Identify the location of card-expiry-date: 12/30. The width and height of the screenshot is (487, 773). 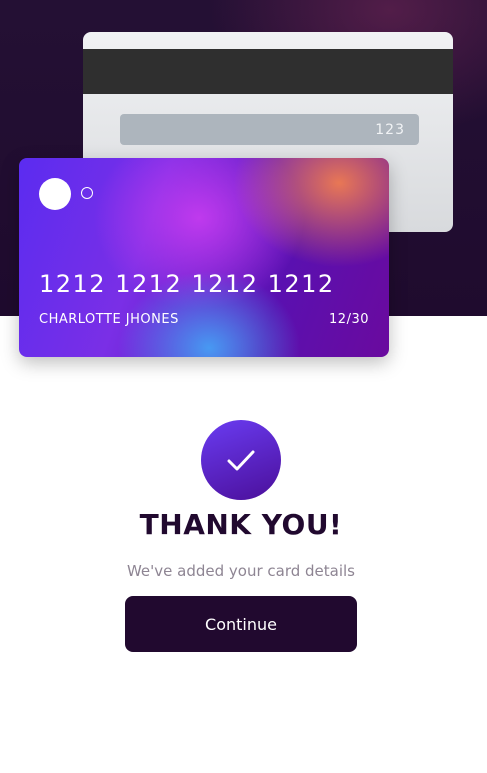
(349, 319).